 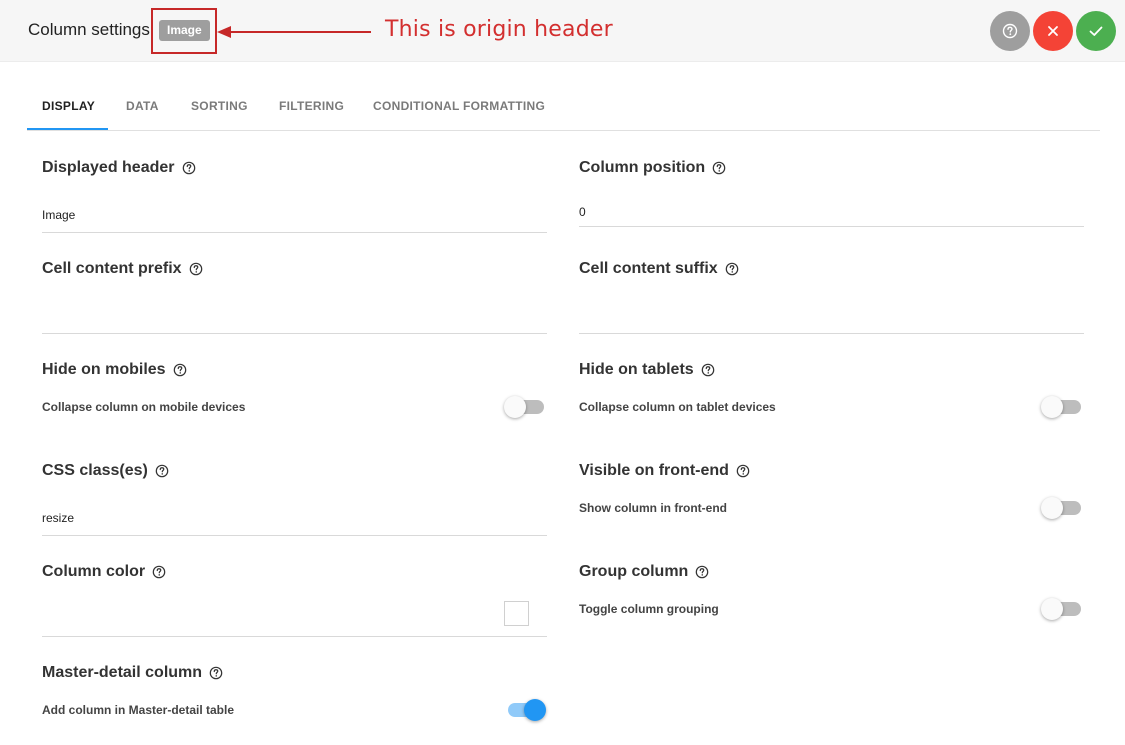 I want to click on master-detail-toggle, so click(x=525, y=708).